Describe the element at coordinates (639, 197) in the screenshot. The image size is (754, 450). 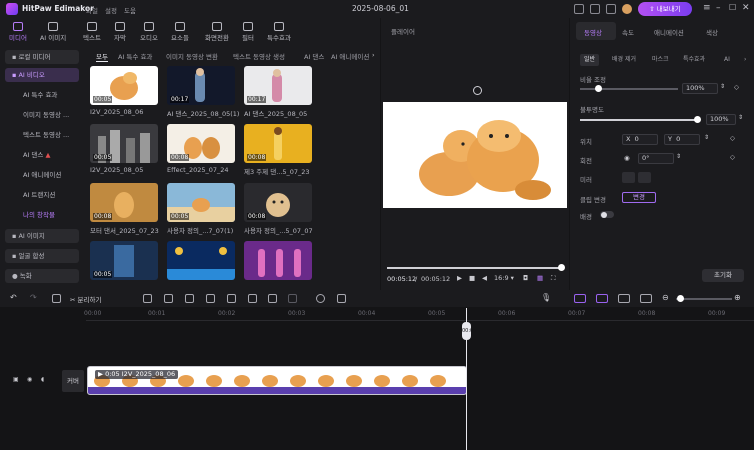
I see `change-clip-button: 변경` at that location.